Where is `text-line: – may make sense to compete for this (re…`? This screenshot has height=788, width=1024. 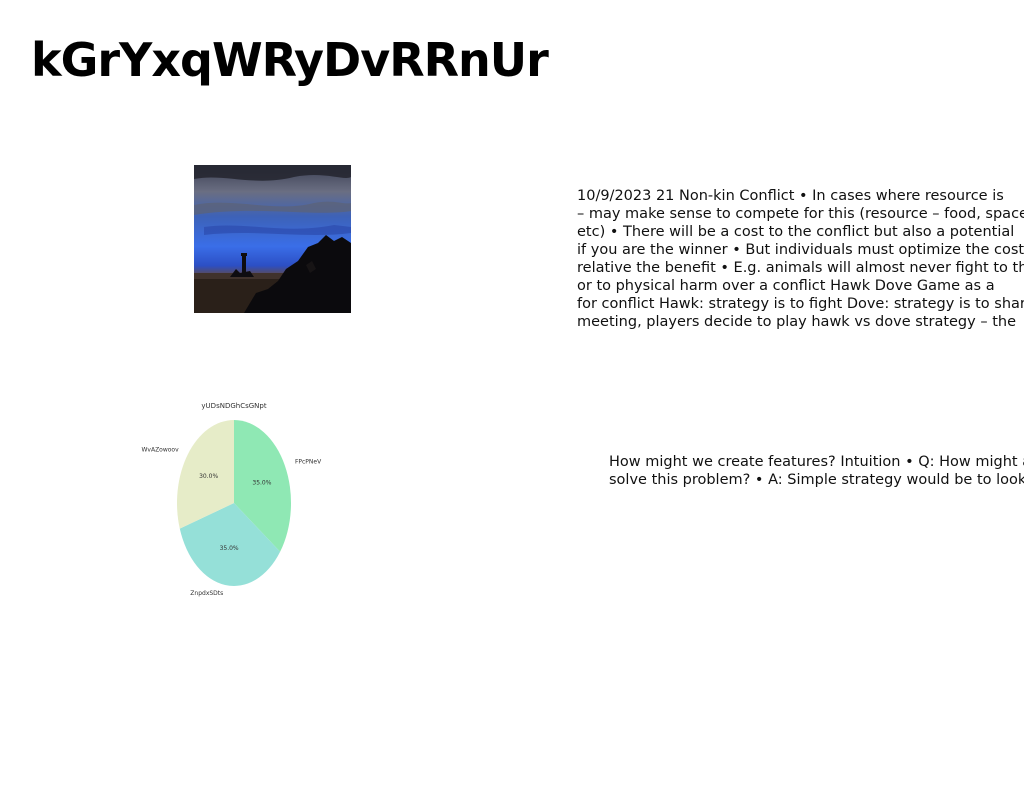
text-line: – may make sense to compete for this (re… is located at coordinates (800, 214).